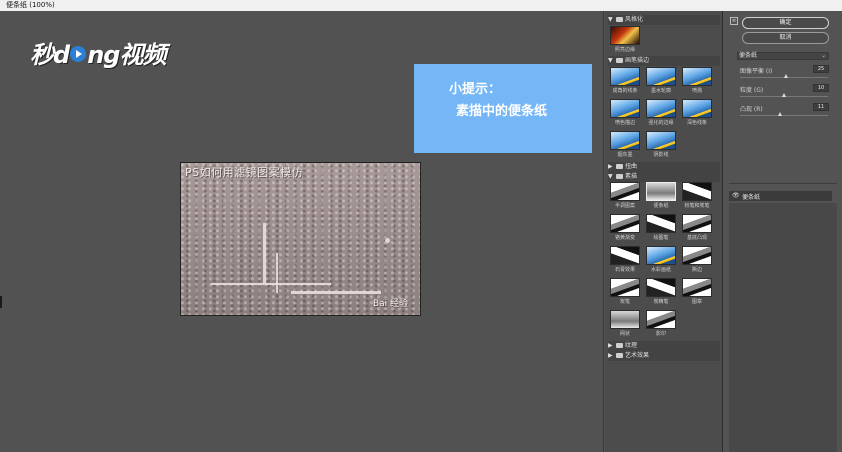 This screenshot has width=842, height=452. What do you see at coordinates (752, 90) in the screenshot?
I see `param-label-graininess: 粒度 (G)` at bounding box center [752, 90].